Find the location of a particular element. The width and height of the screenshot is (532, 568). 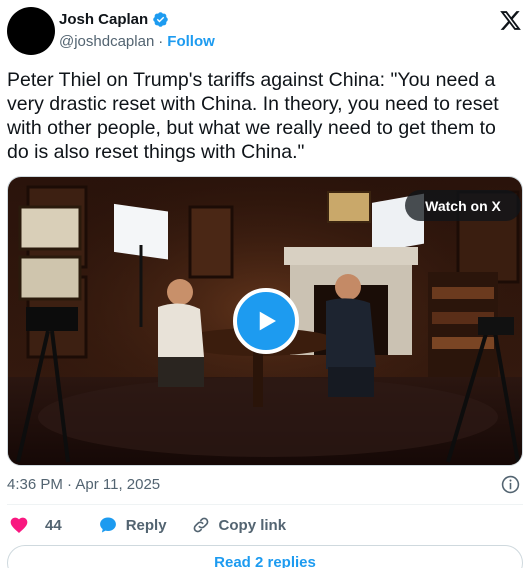

follow-button: Follow is located at coordinates (191, 41).